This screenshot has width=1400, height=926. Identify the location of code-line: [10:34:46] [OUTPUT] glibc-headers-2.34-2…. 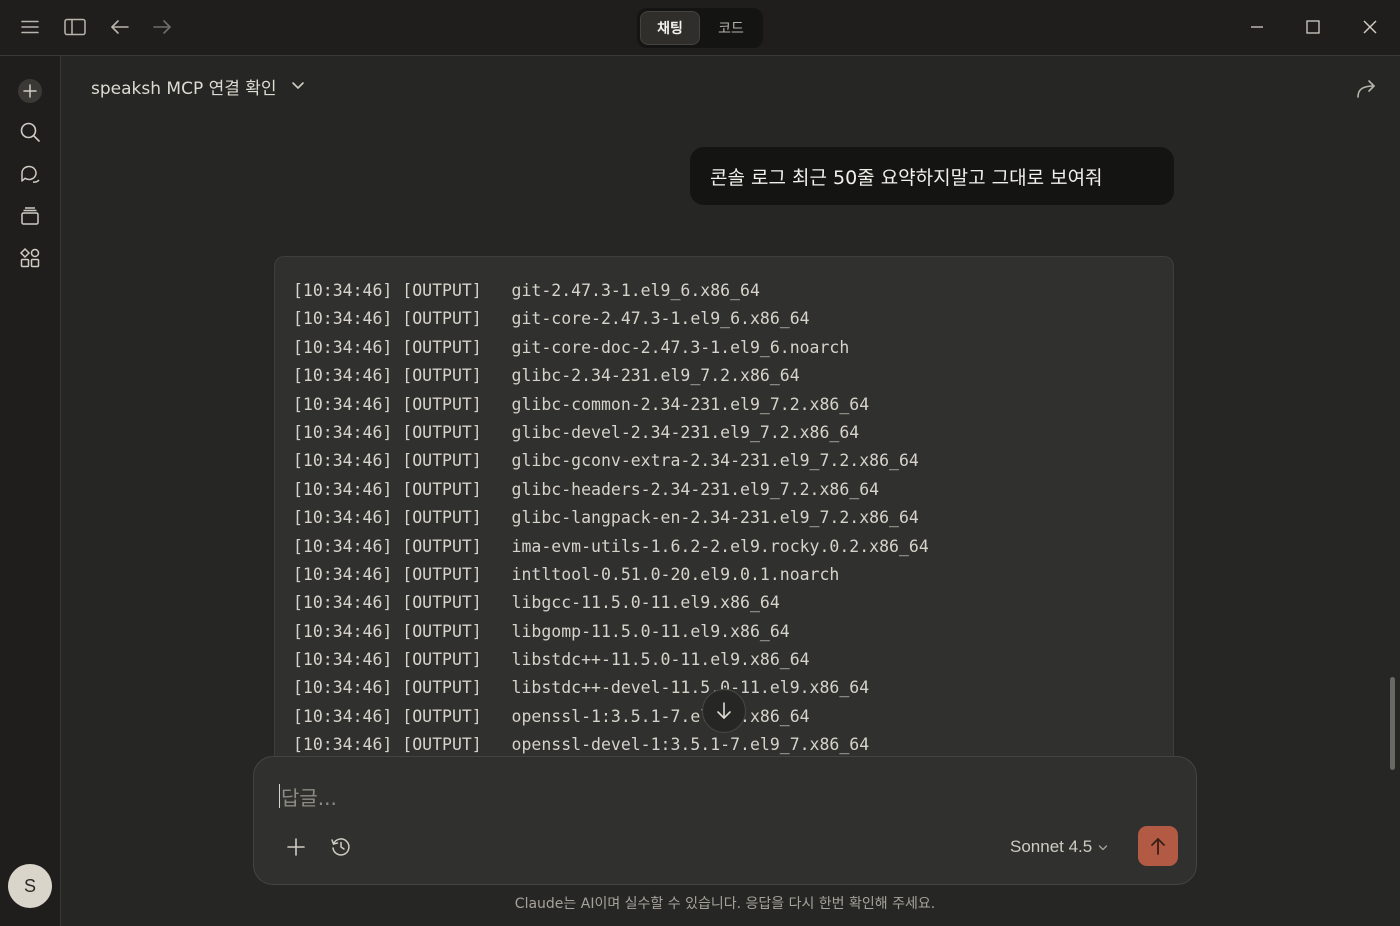
(586, 489).